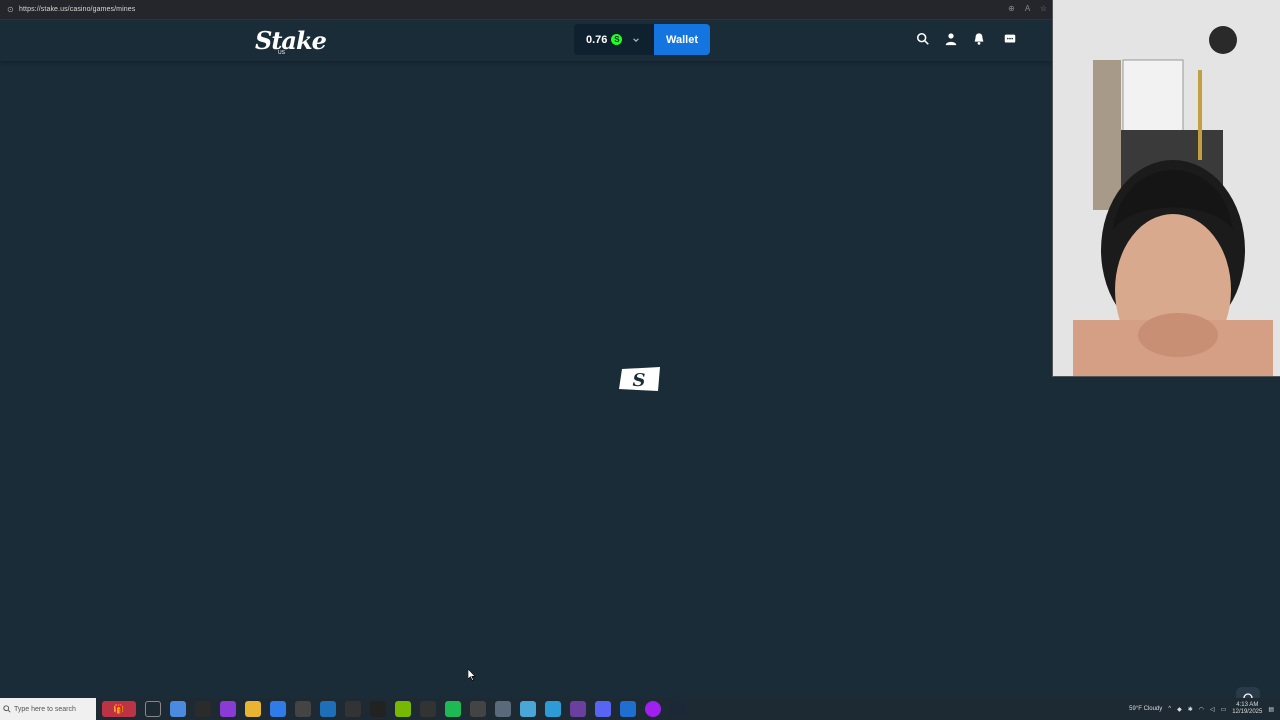 The image size is (1280, 720). What do you see at coordinates (1010, 39) in the screenshot?
I see `chat-icon` at bounding box center [1010, 39].